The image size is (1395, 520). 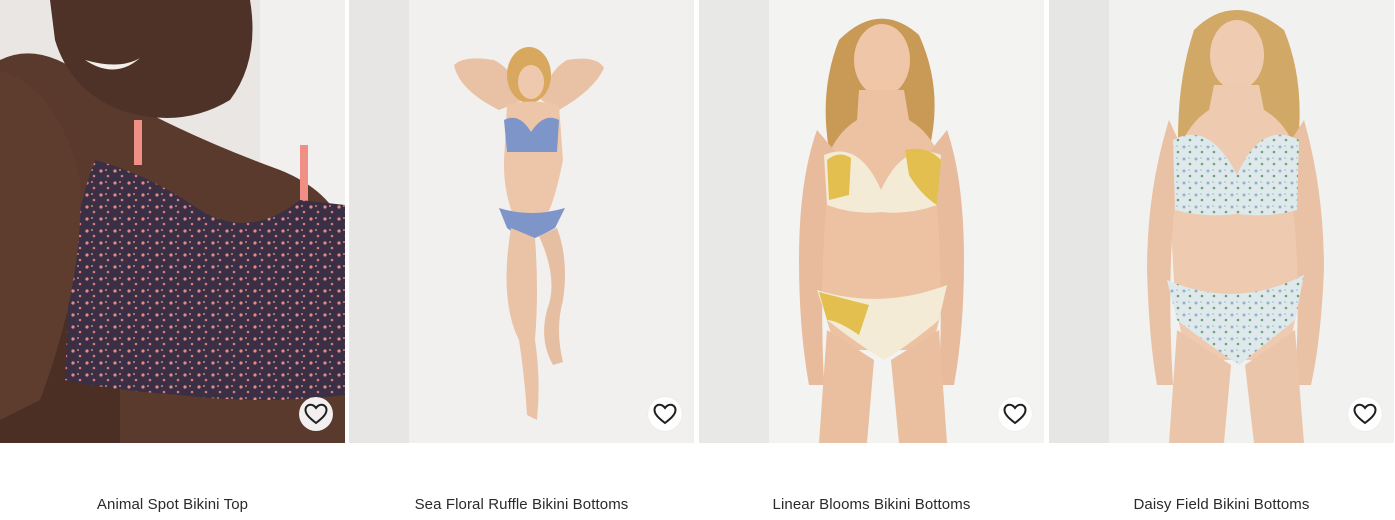 I want to click on product-name: Linear Blooms Bikini Bottoms, so click(x=871, y=504).